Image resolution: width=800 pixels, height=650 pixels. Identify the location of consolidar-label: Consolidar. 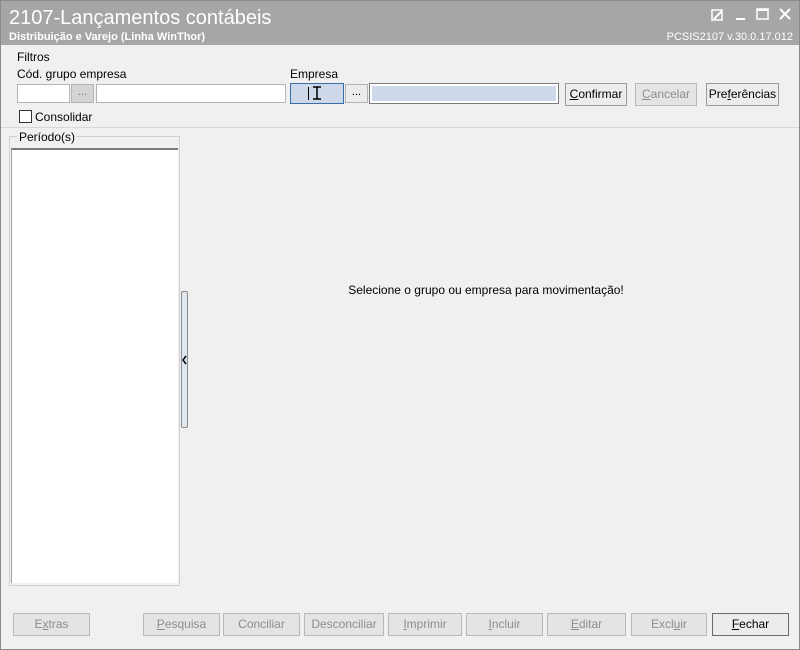
(63, 117).